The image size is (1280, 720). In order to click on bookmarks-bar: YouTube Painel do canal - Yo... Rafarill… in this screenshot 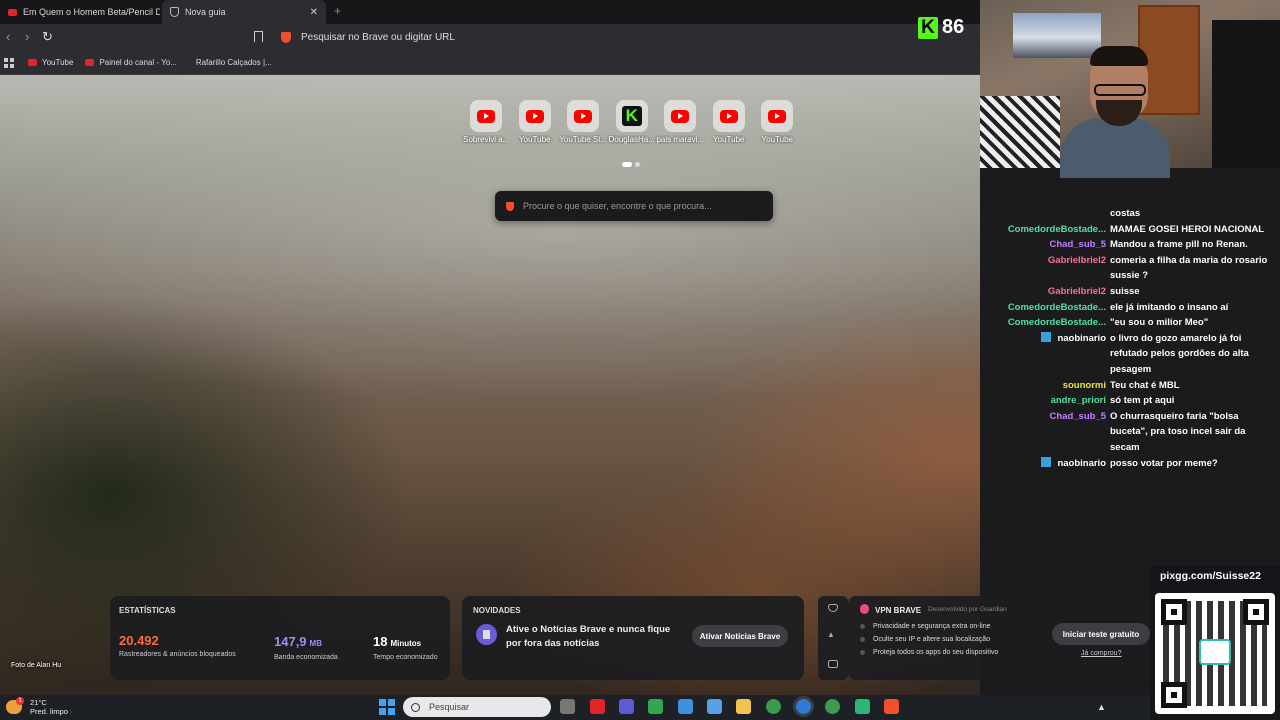, I will do `click(490, 63)`.